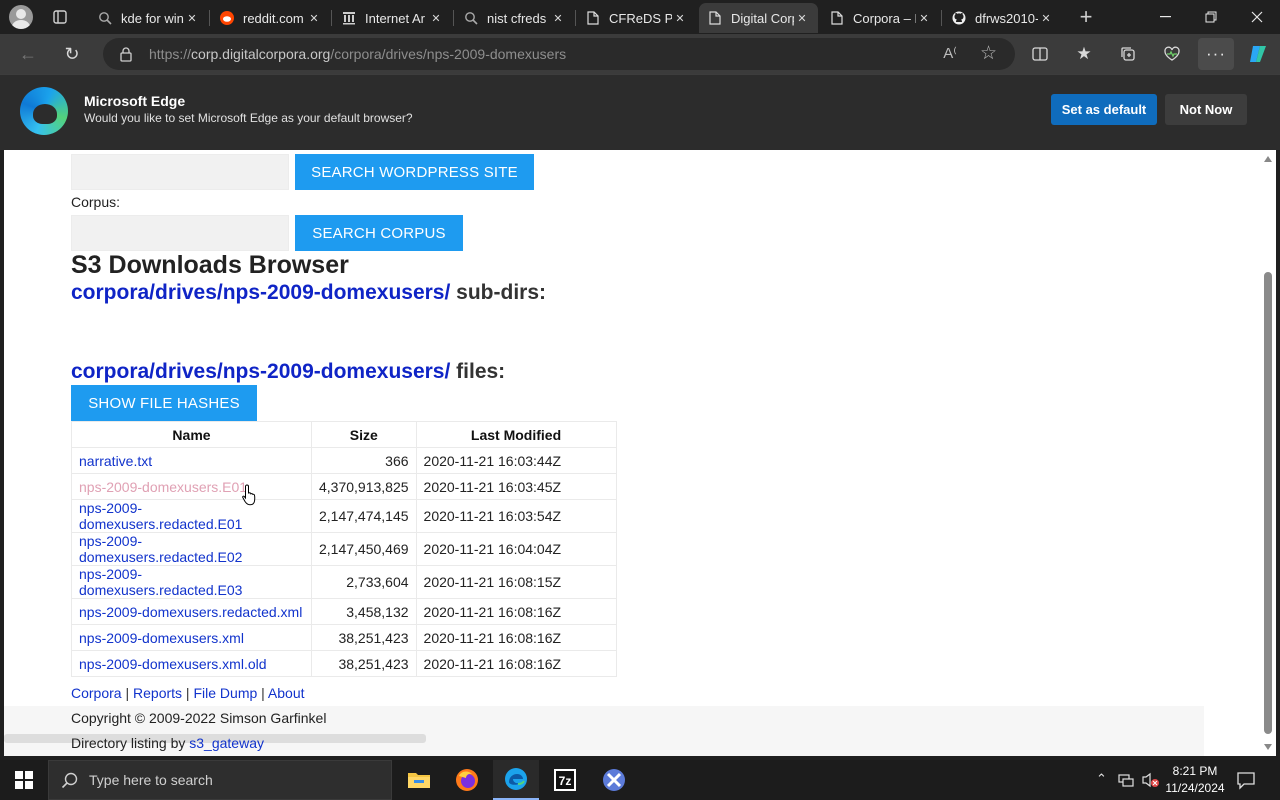 This screenshot has height=800, width=1280. I want to click on table-row: narrative.txt 366 2020-11-21 16:03:44Z, so click(344, 460).